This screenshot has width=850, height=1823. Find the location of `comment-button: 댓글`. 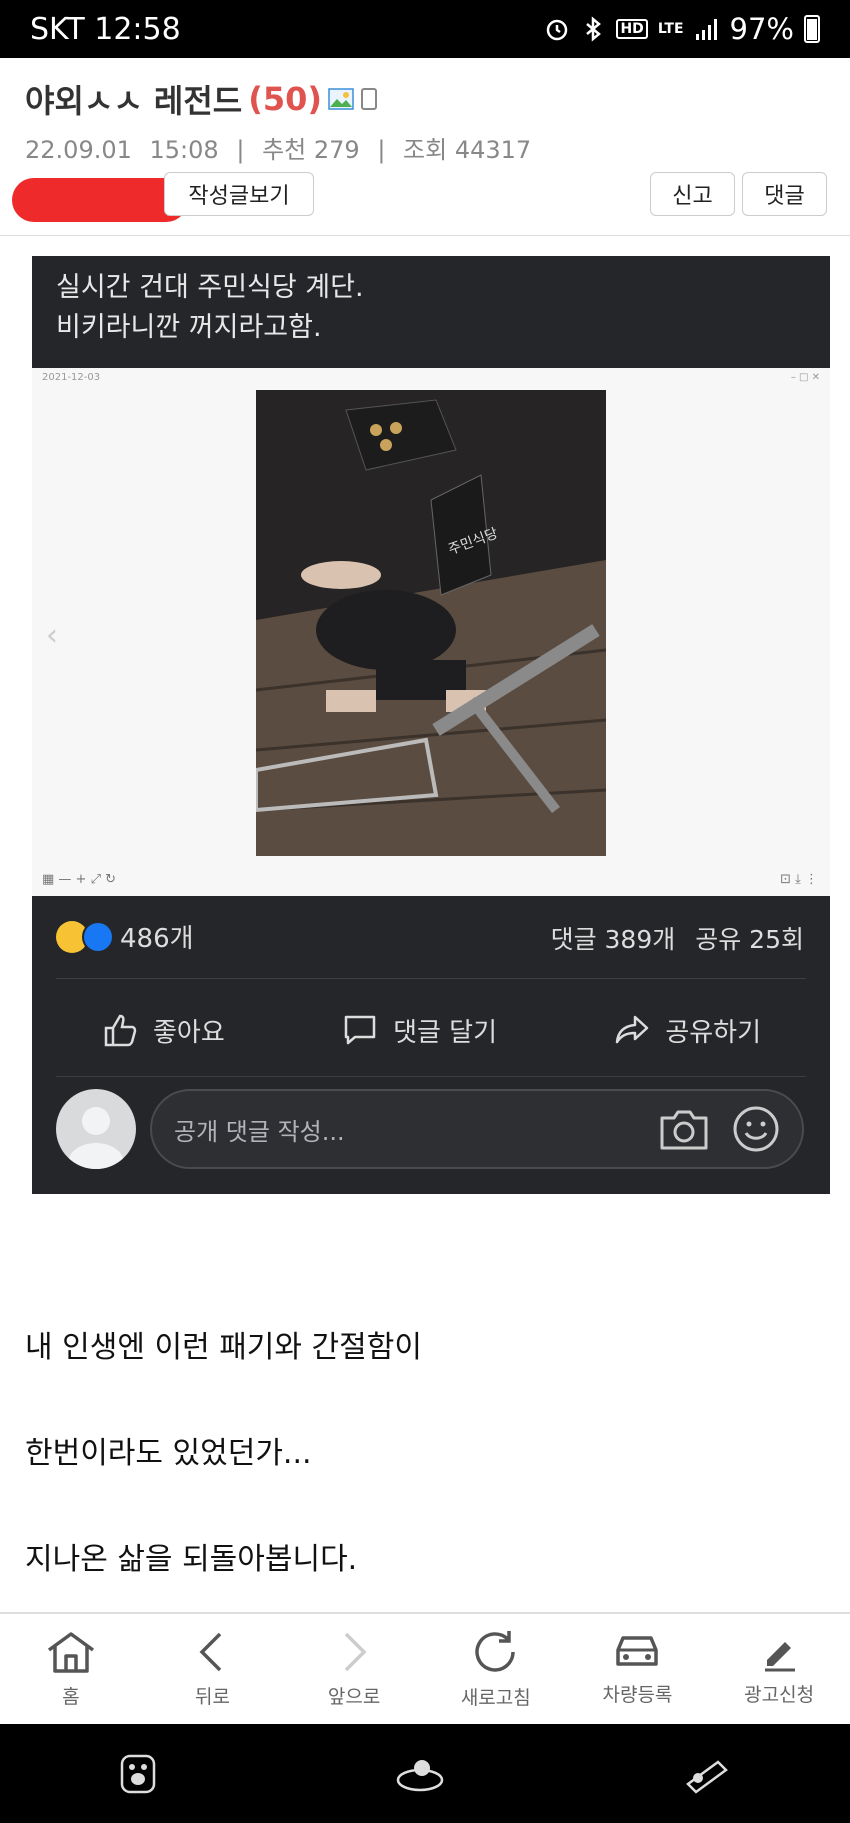

comment-button: 댓글 is located at coordinates (784, 194).